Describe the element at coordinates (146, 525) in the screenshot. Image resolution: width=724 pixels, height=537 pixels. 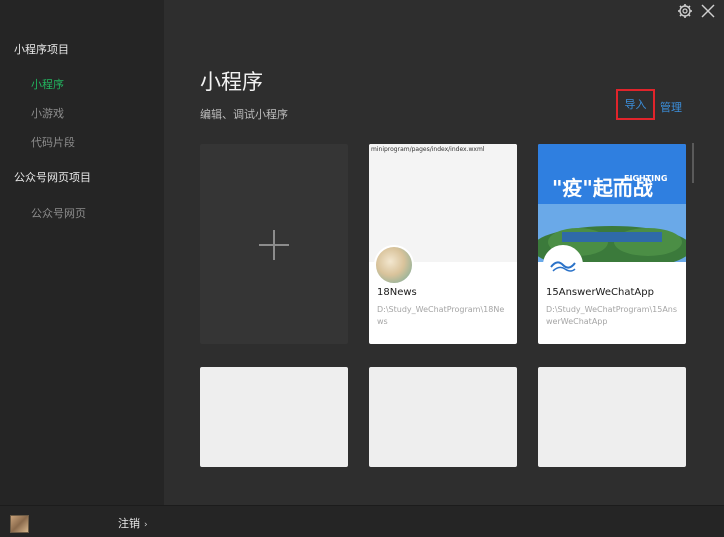
I see `chevron-right-icon: ›` at that location.